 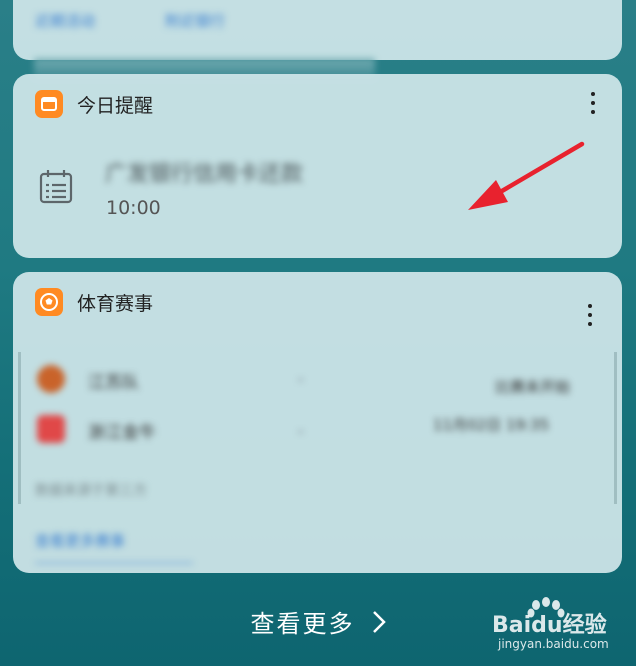 What do you see at coordinates (49, 302) in the screenshot?
I see `football-app-icon` at bounding box center [49, 302].